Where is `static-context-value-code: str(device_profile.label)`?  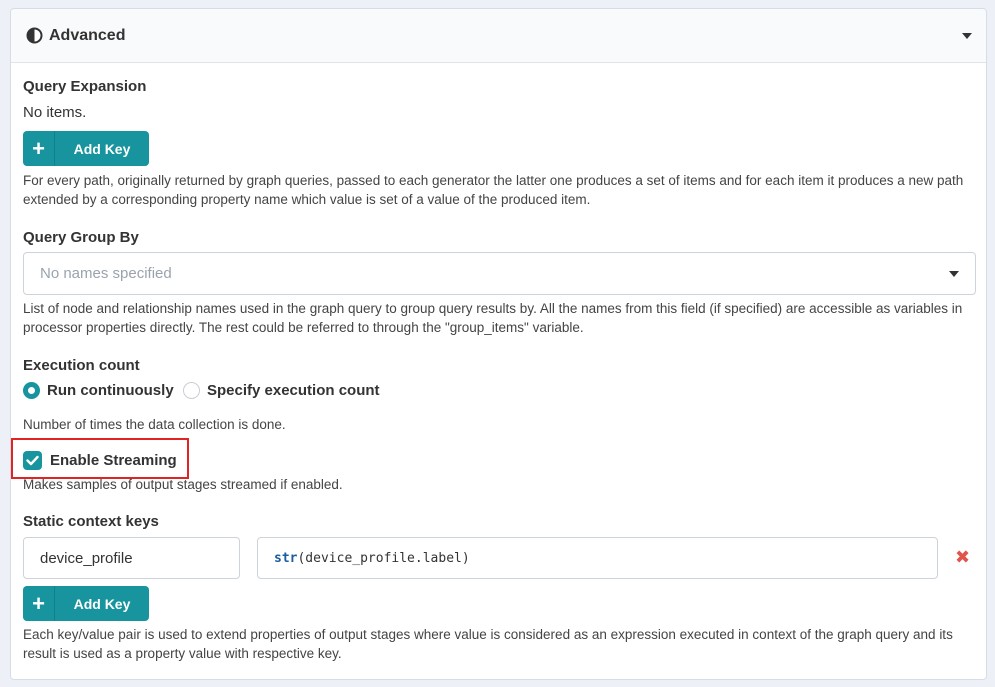 static-context-value-code: str(device_profile.label) is located at coordinates (372, 558).